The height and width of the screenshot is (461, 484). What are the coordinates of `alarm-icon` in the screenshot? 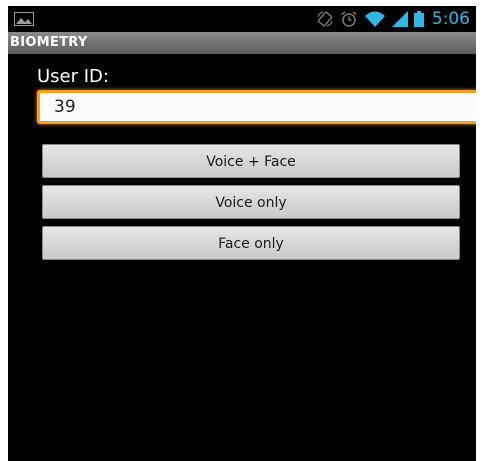 It's located at (349, 19).